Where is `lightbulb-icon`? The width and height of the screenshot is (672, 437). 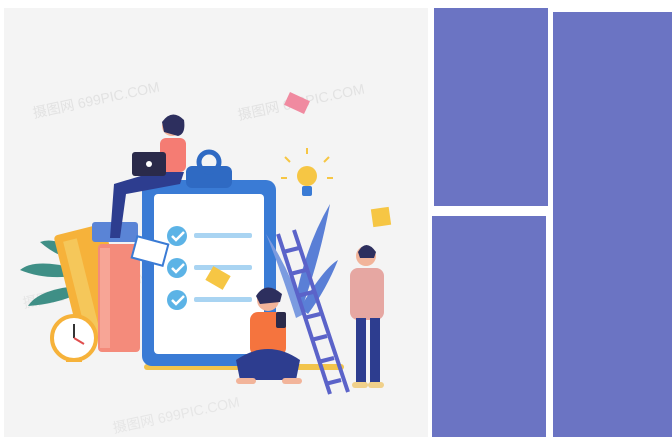
lightbulb-icon is located at coordinates (307, 172).